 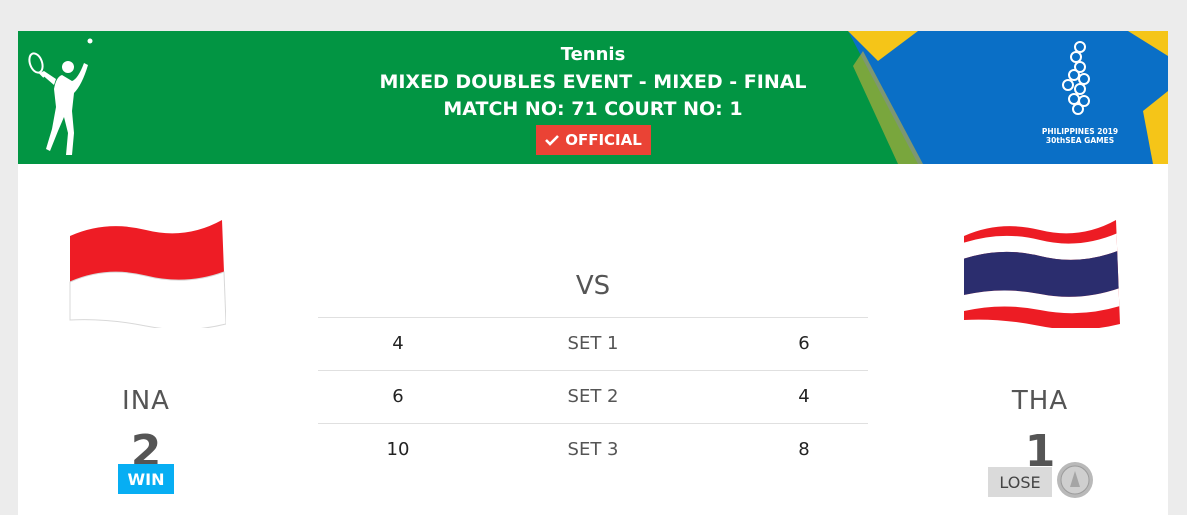 I want to click on indonesia-flag, so click(x=147, y=274).